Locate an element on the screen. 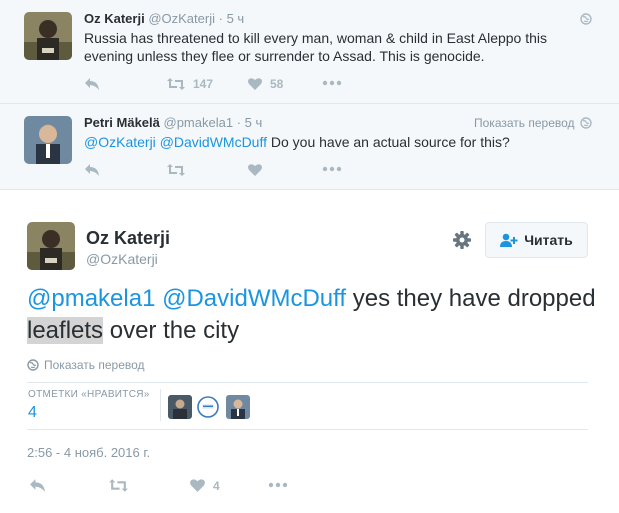 The height and width of the screenshot is (513, 619). like-button: 58 is located at coordinates (265, 84).